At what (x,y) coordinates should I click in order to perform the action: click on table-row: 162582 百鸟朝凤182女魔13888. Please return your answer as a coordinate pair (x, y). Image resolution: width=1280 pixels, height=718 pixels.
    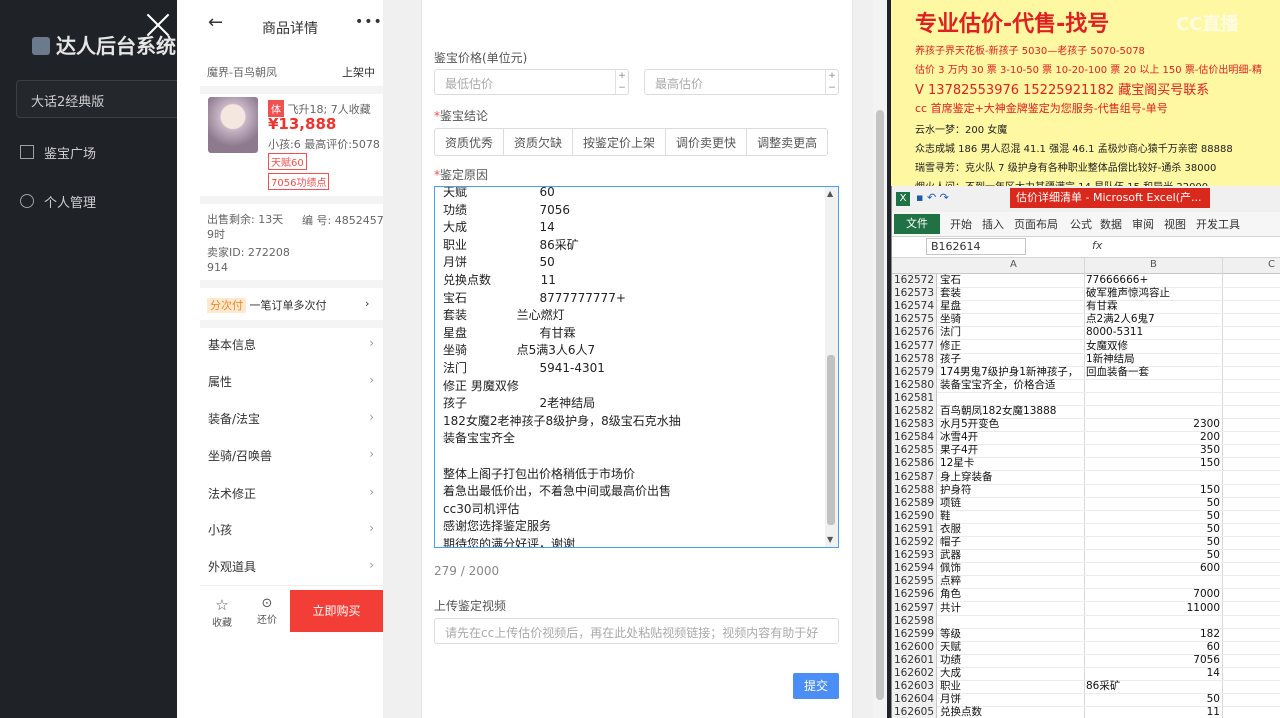
    Looking at the image, I should click on (1086, 412).